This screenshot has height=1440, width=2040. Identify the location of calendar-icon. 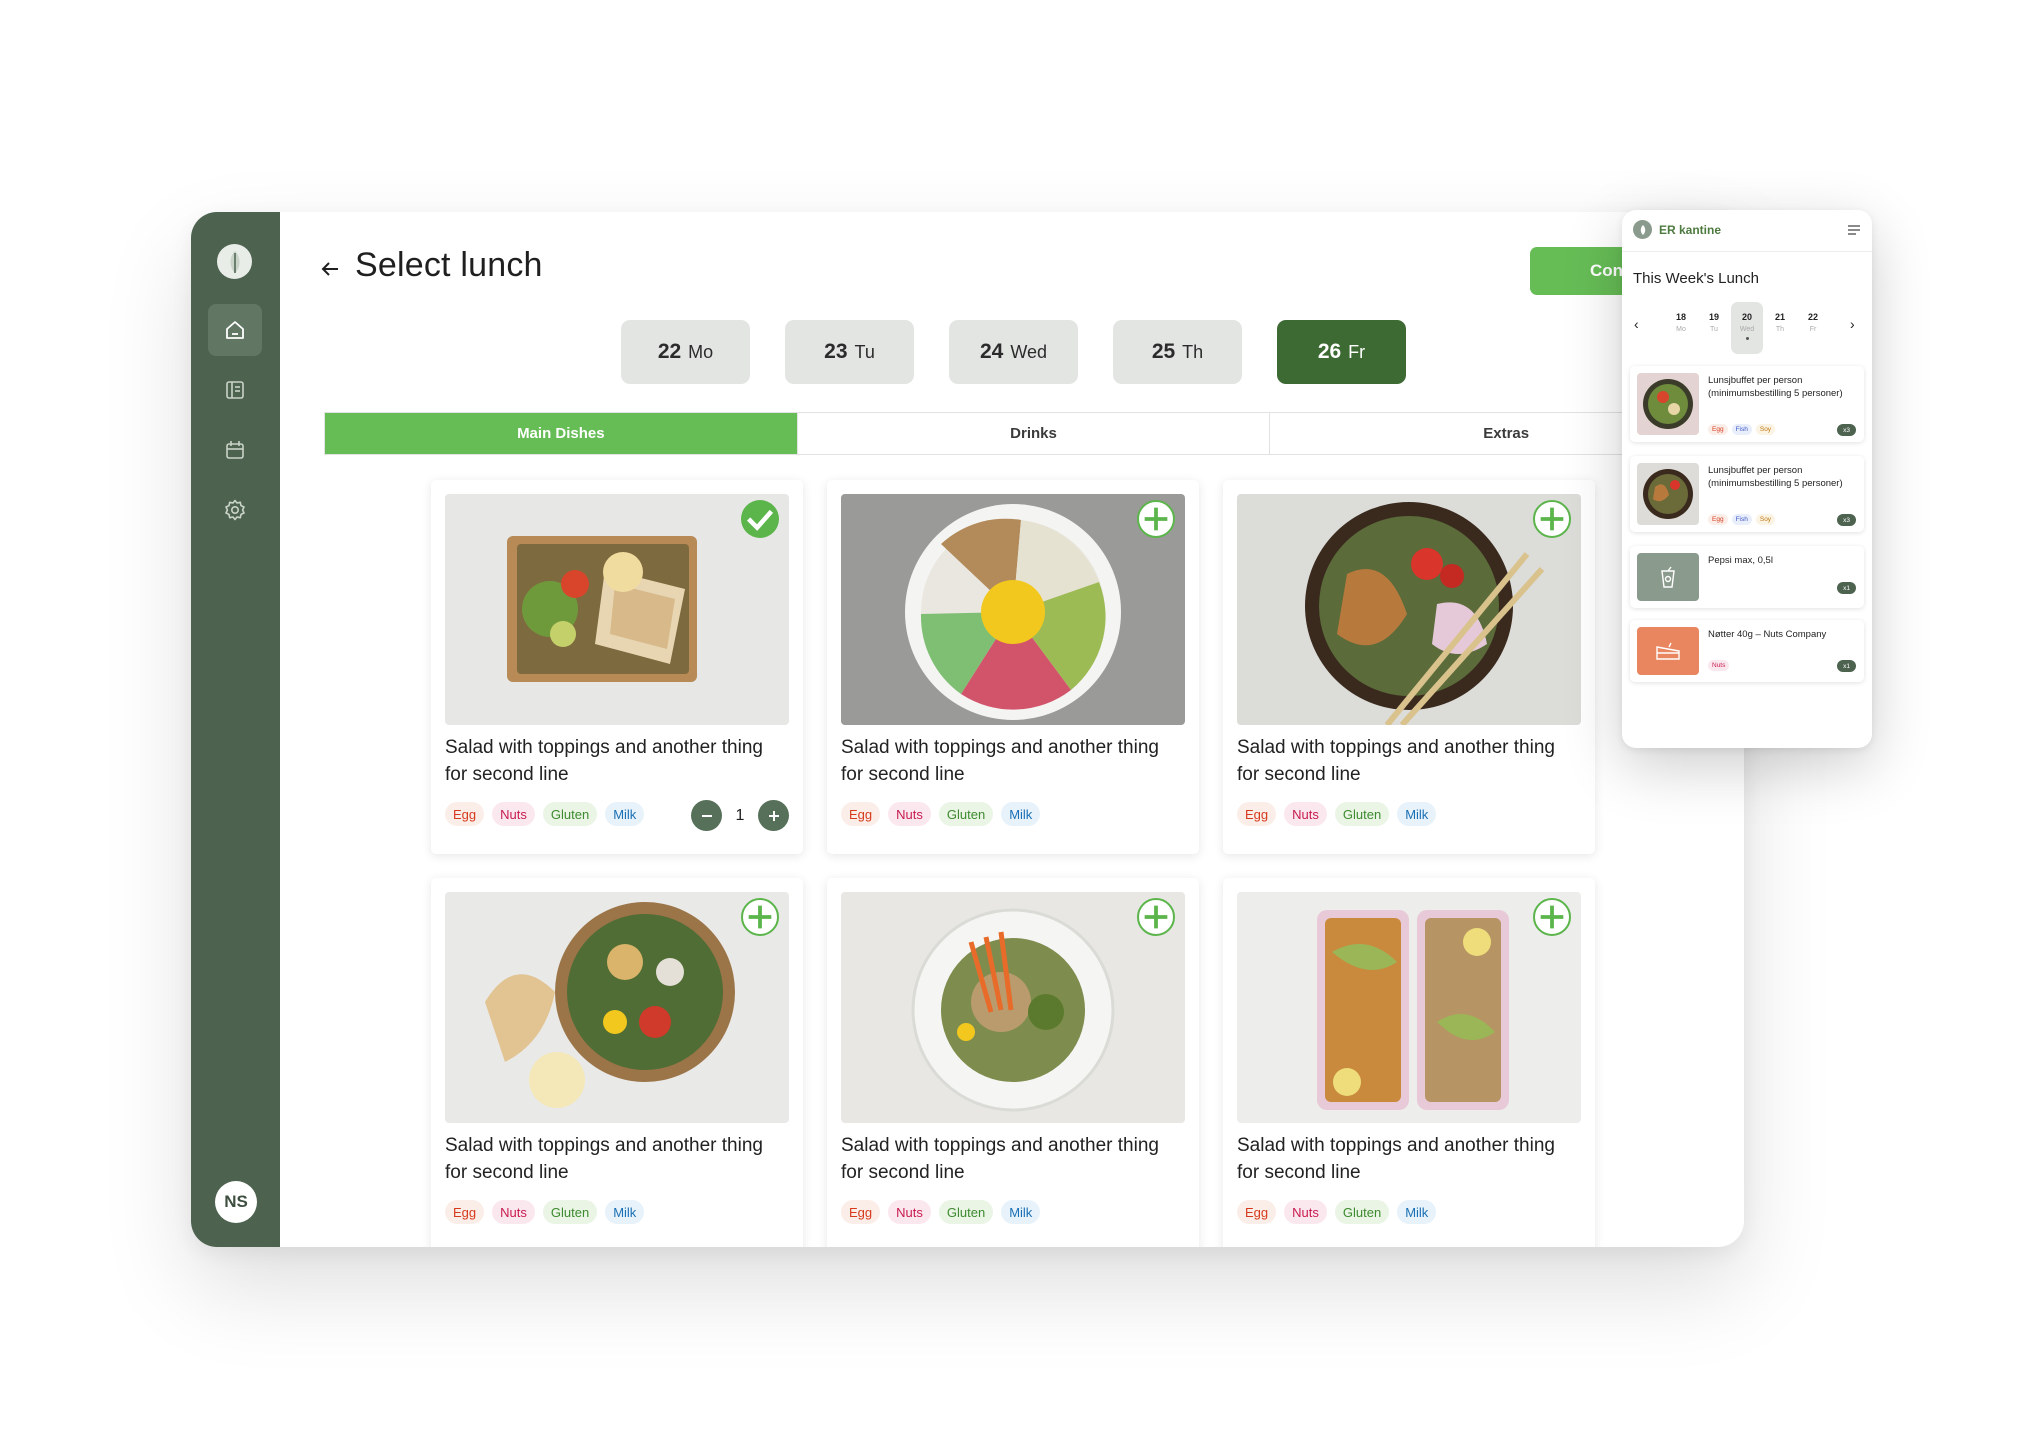
(235, 450).